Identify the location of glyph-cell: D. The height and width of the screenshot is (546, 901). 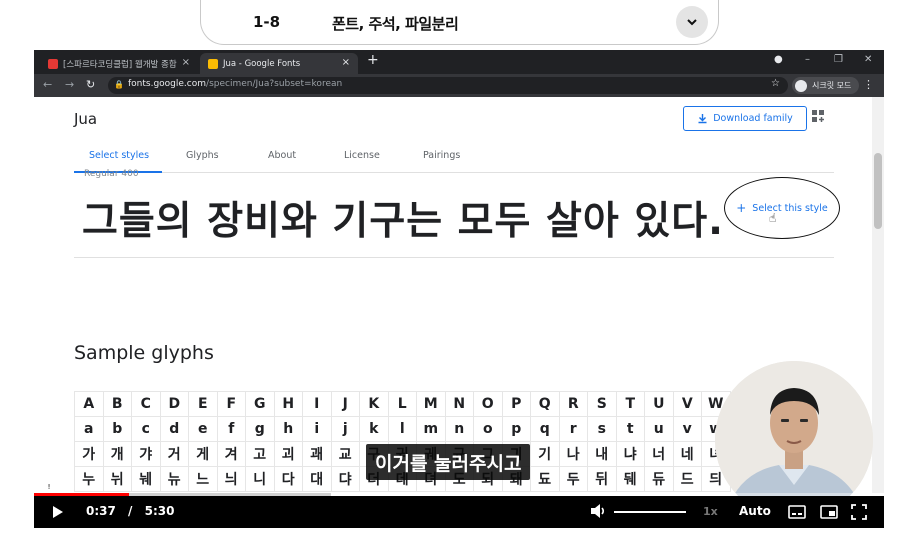
(174, 404).